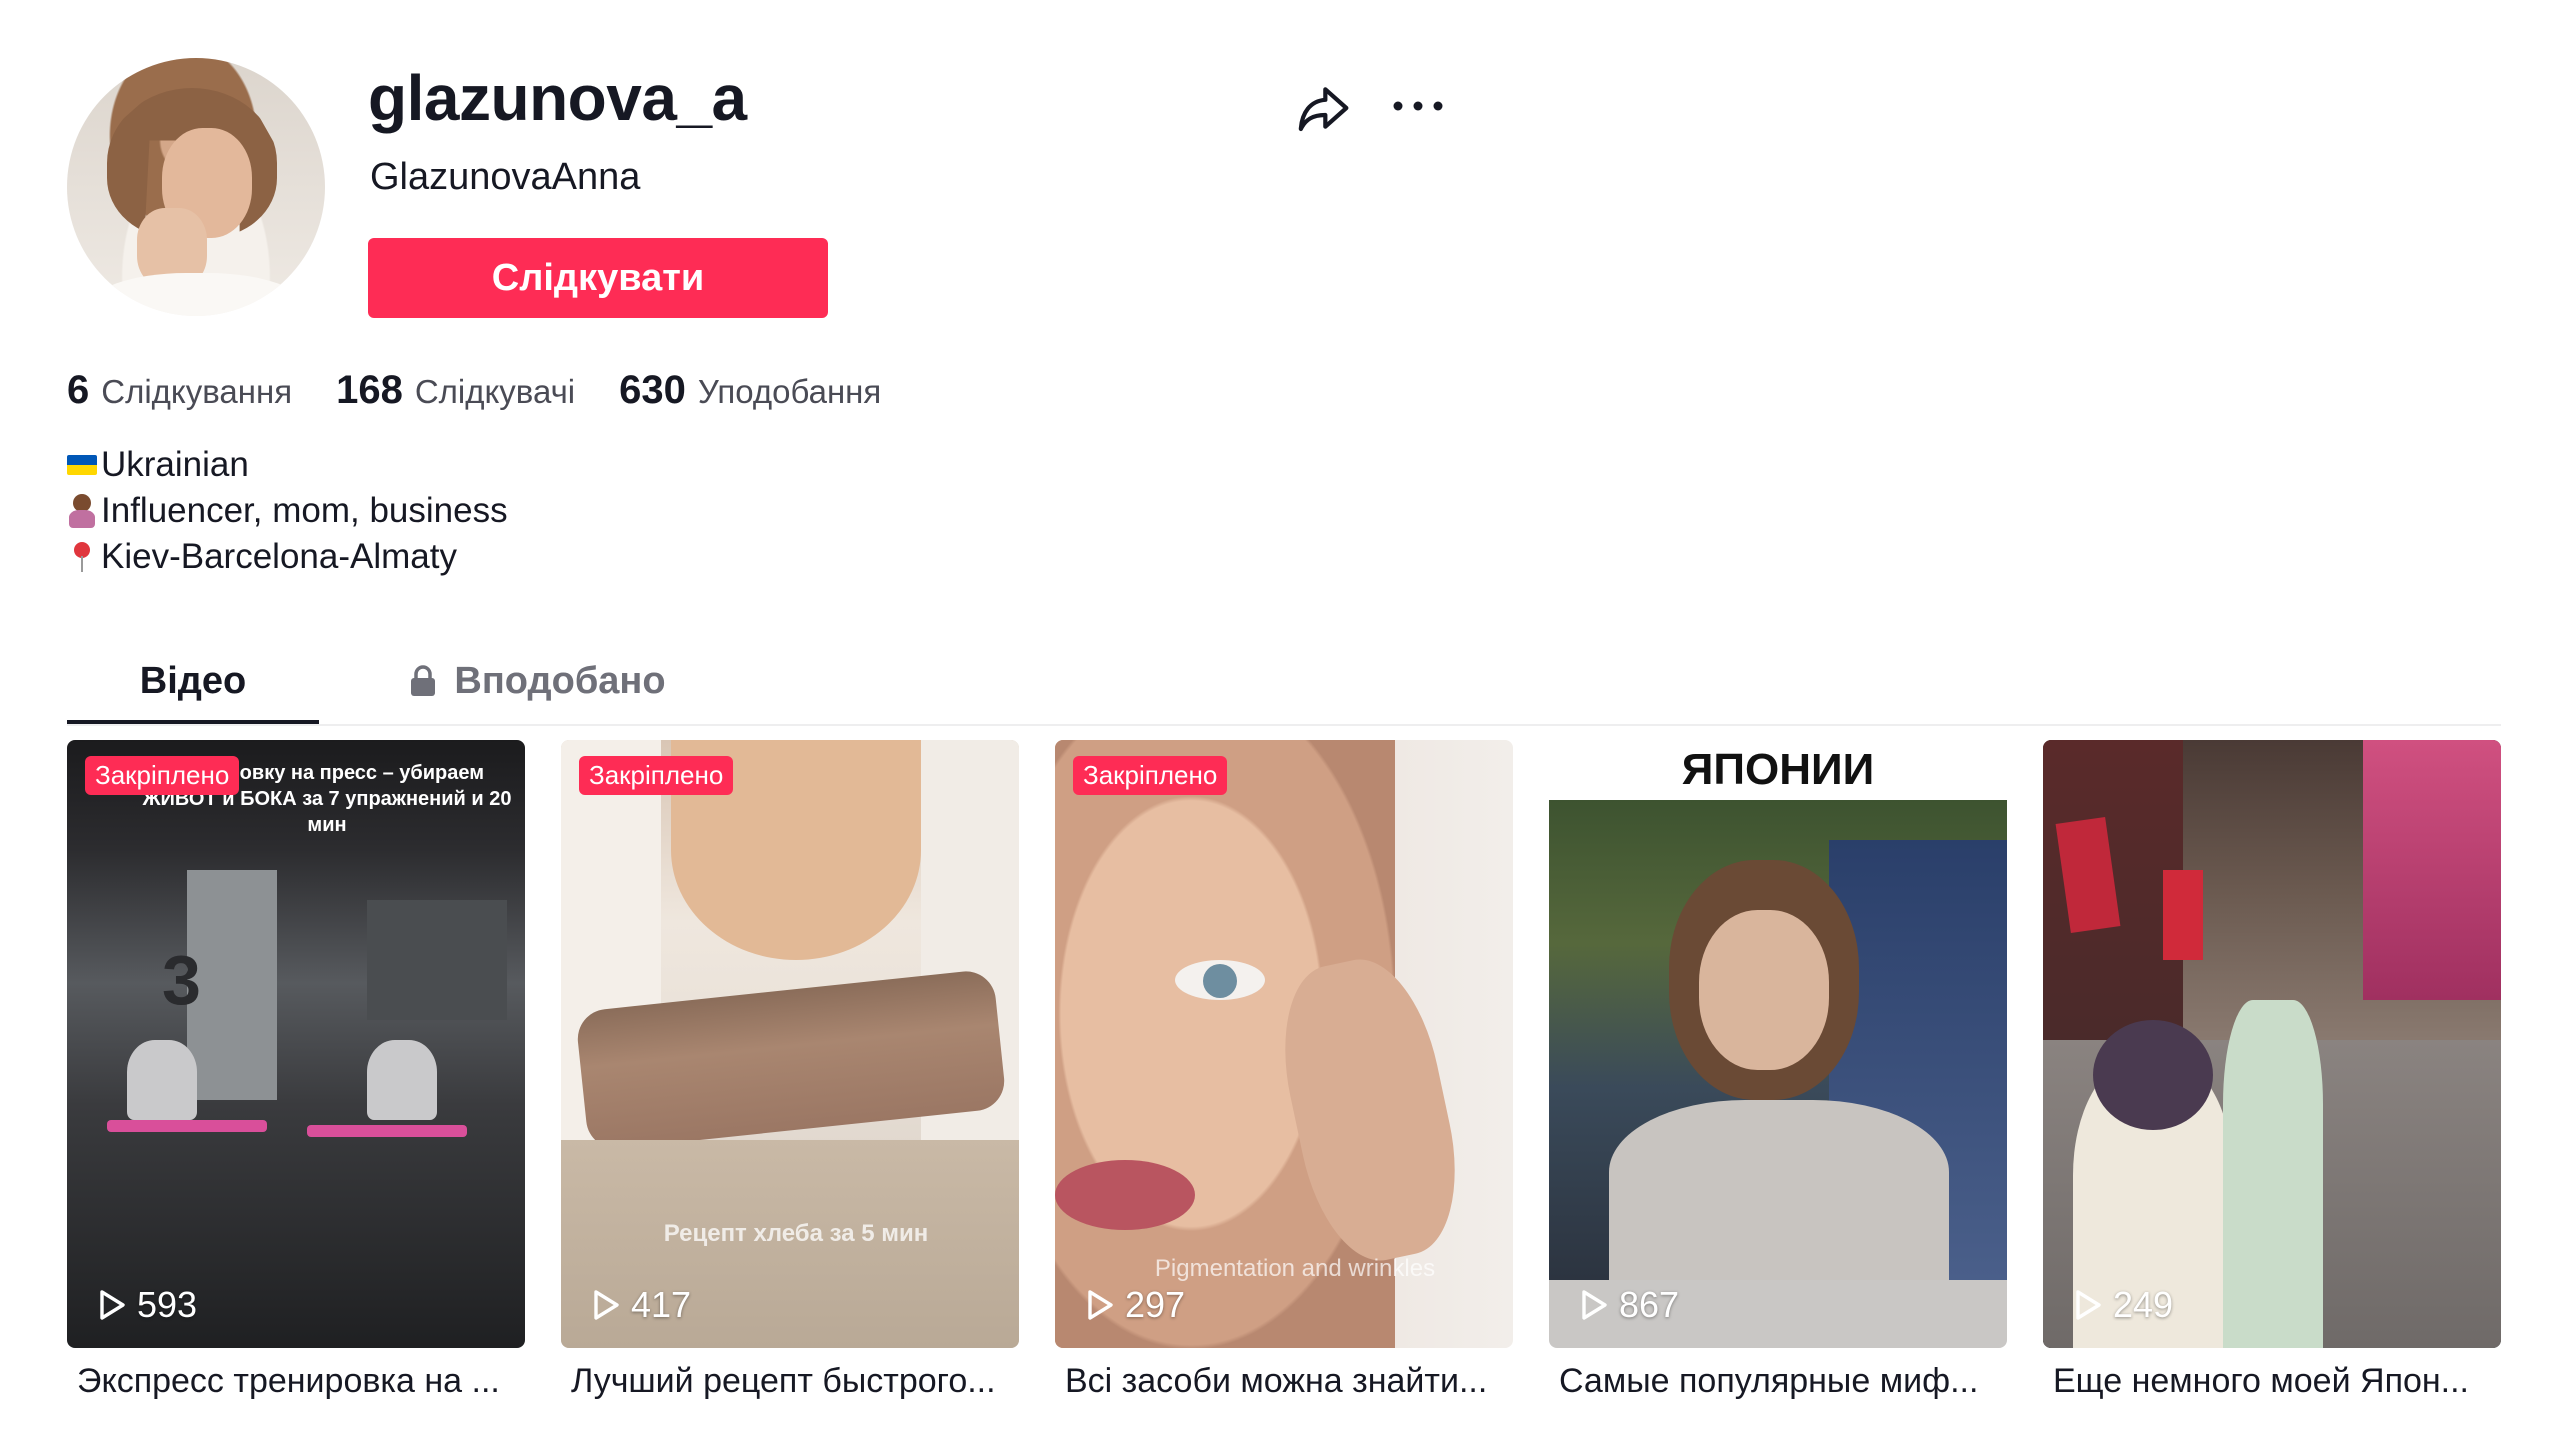 Image resolution: width=2560 pixels, height=1440 pixels. What do you see at coordinates (1135, 1305) in the screenshot?
I see `view-count: 297` at bounding box center [1135, 1305].